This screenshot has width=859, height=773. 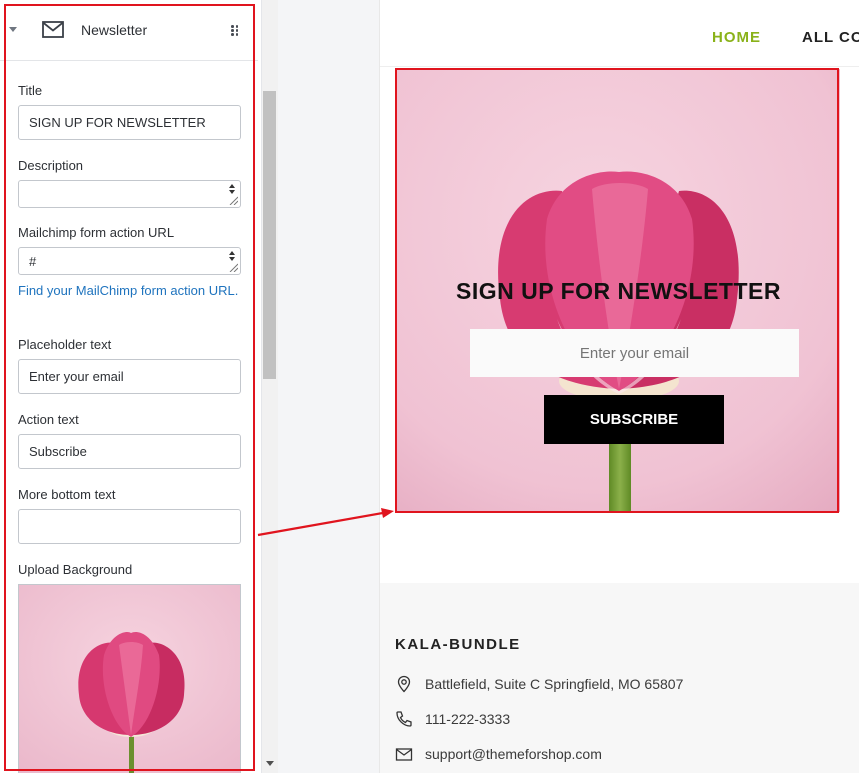 I want to click on footer-email-row: support@themeforshop.com, so click(x=498, y=754).